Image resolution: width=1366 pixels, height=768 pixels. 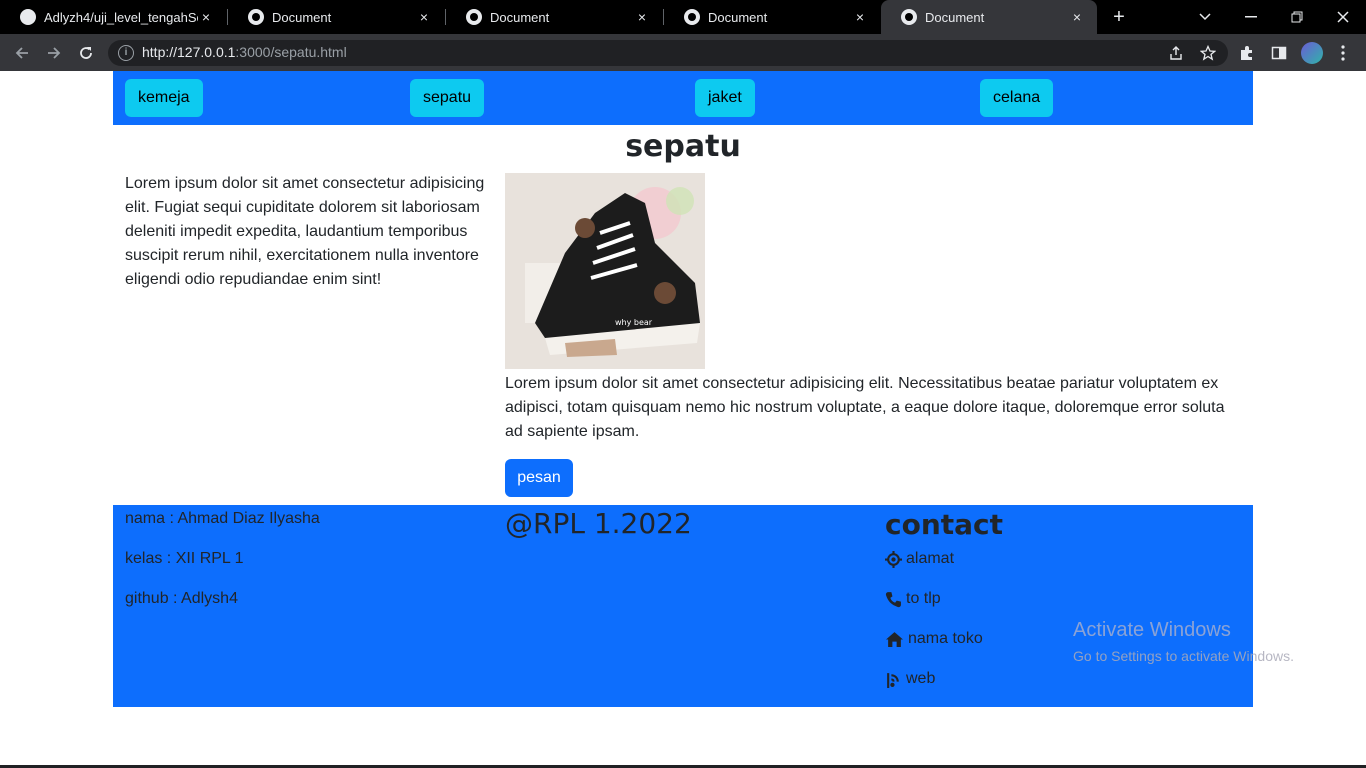 What do you see at coordinates (683, 146) in the screenshot?
I see `page-title: sepatu` at bounding box center [683, 146].